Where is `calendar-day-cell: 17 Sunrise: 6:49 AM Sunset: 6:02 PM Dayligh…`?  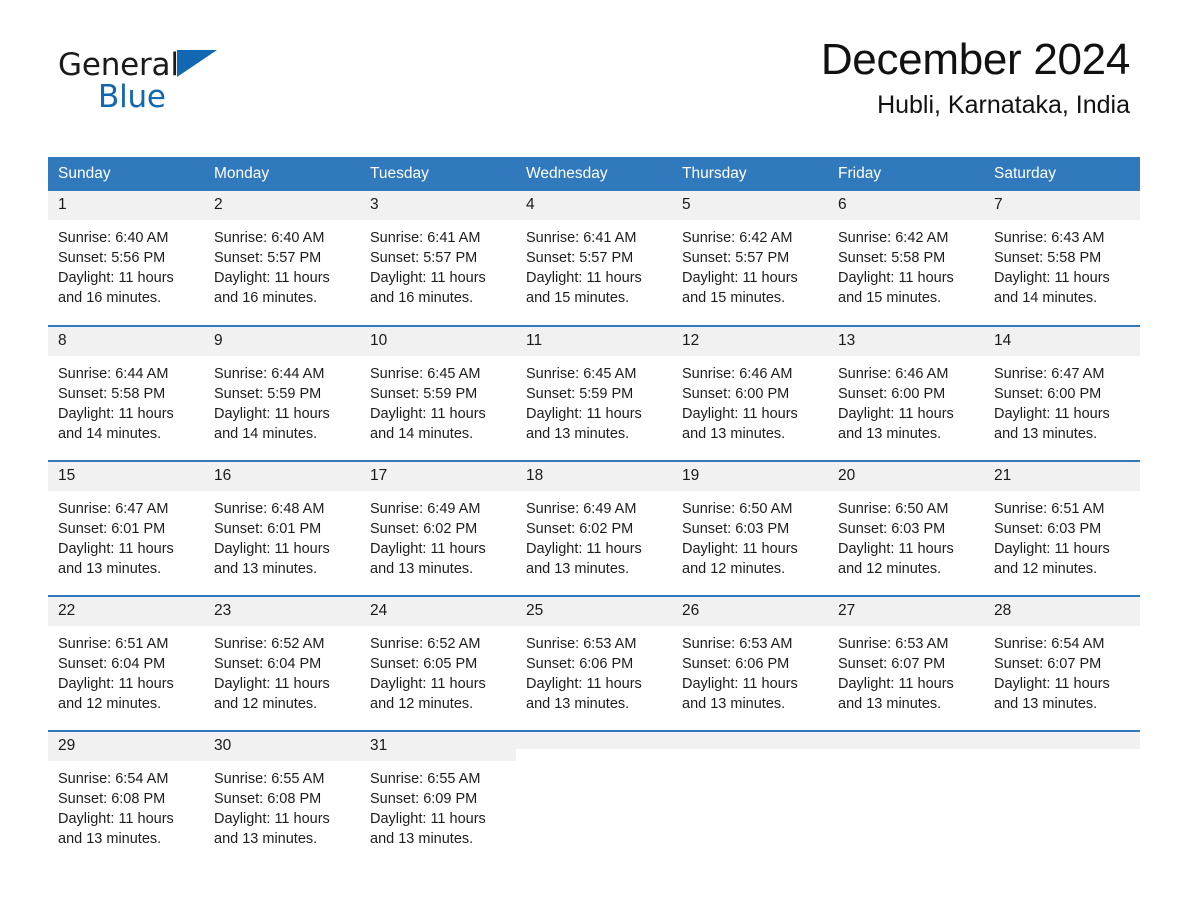
calendar-day-cell: 17 Sunrise: 6:49 AM Sunset: 6:02 PM Dayligh… is located at coordinates (438, 528).